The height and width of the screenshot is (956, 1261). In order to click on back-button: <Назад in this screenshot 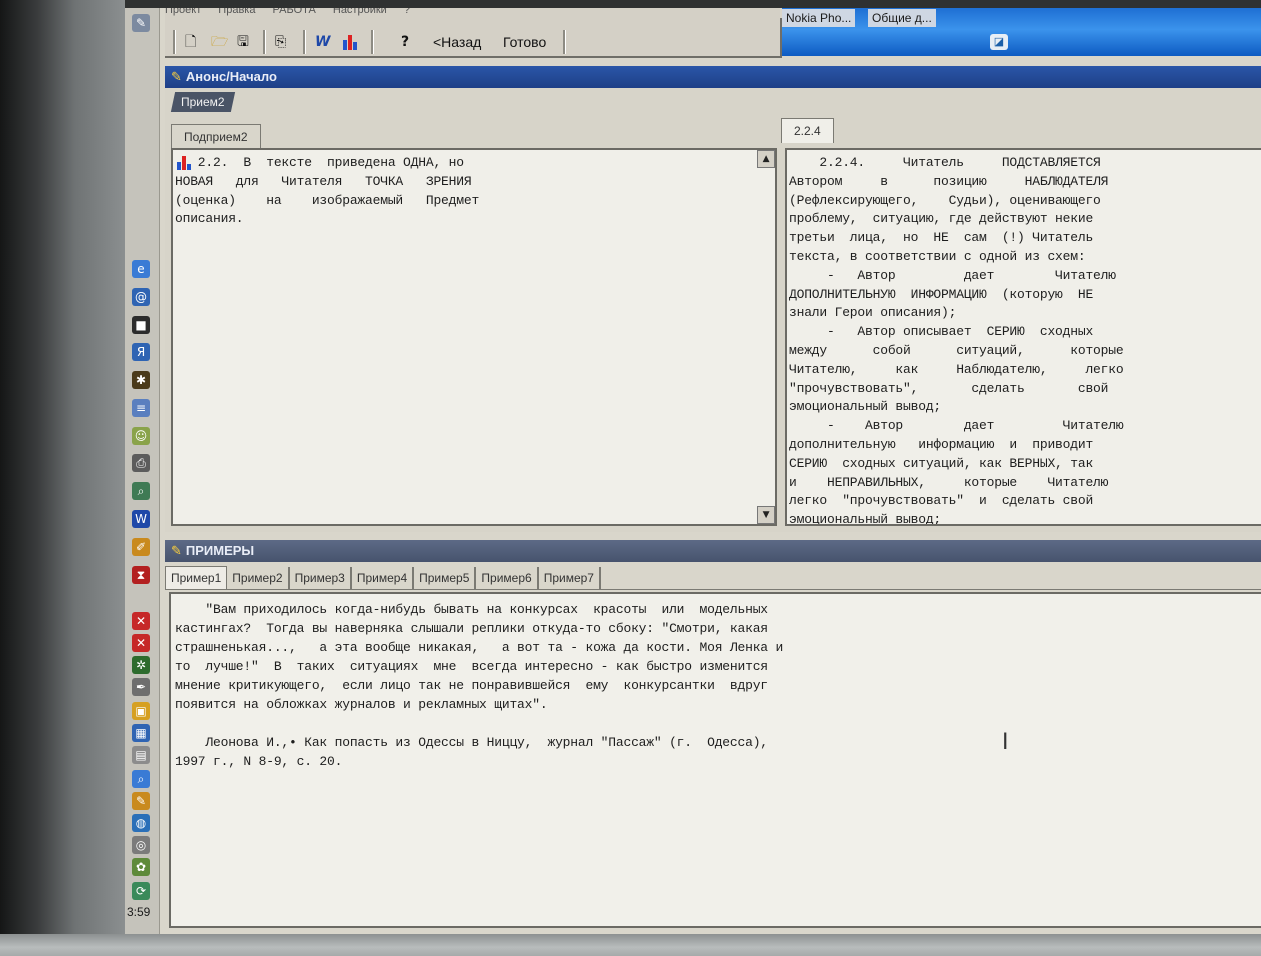, I will do `click(457, 42)`.